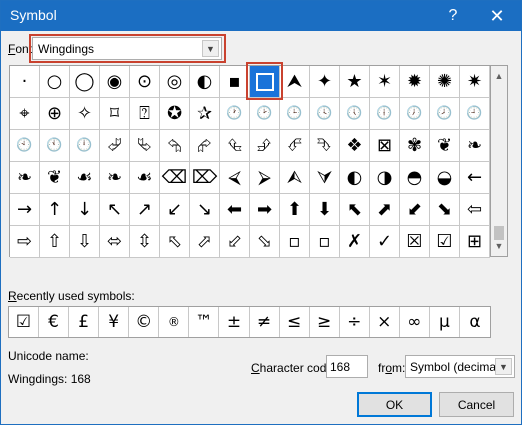  Describe the element at coordinates (235, 178) in the screenshot. I see `symbol-cell: ⮘` at that location.